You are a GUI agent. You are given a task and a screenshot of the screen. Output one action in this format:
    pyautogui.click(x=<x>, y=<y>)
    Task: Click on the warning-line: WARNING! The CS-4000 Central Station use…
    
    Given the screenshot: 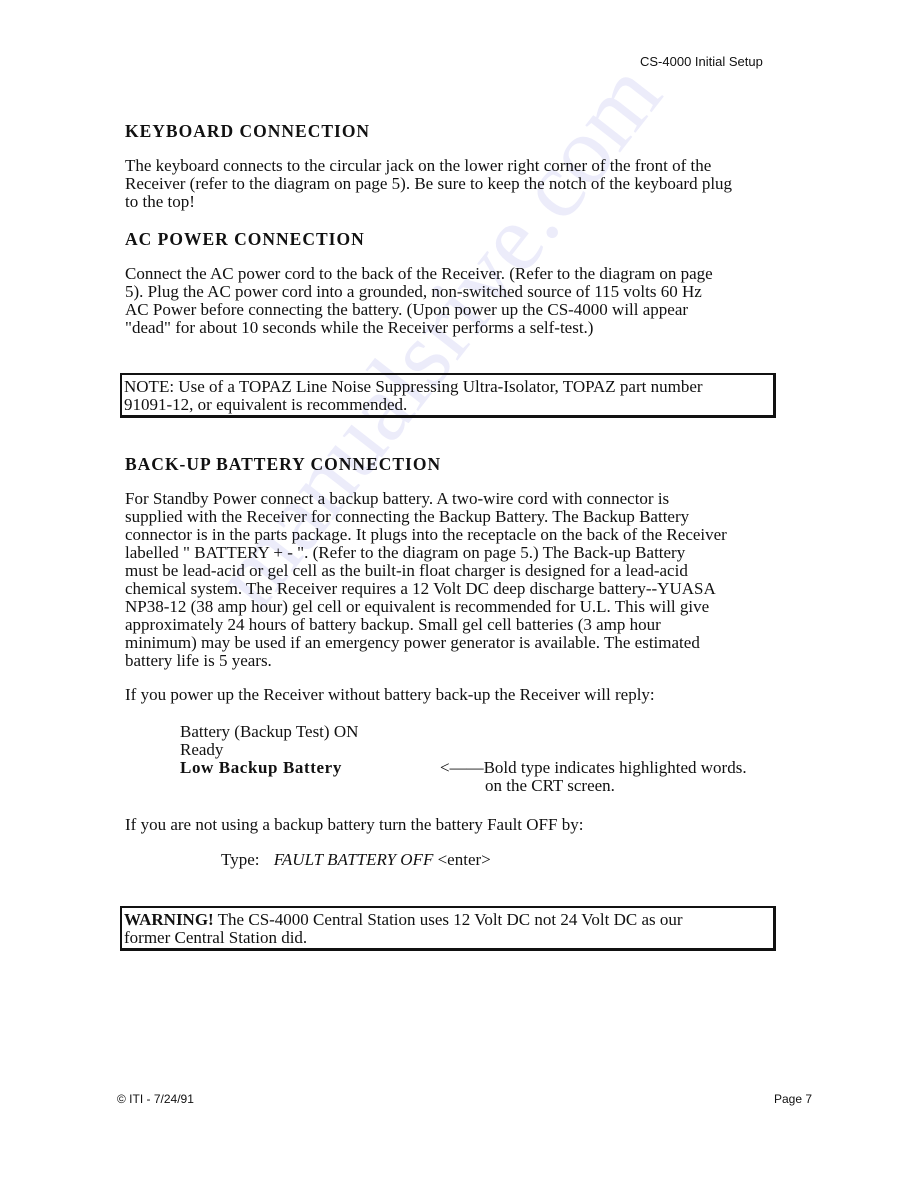 What is the action you would take?
    pyautogui.click(x=448, y=920)
    